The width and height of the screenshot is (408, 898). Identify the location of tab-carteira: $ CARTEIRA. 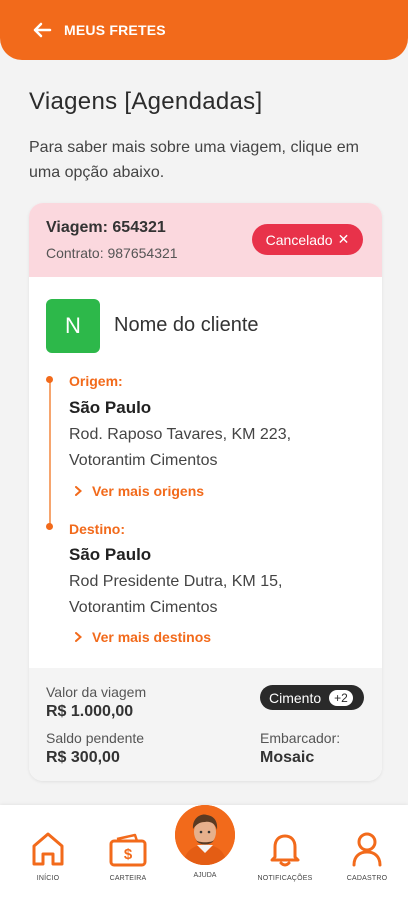
(128, 843).